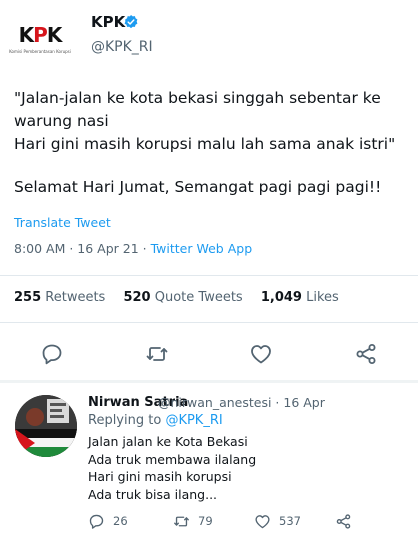 The height and width of the screenshot is (540, 418). I want to click on reply-count: 26, so click(120, 521).